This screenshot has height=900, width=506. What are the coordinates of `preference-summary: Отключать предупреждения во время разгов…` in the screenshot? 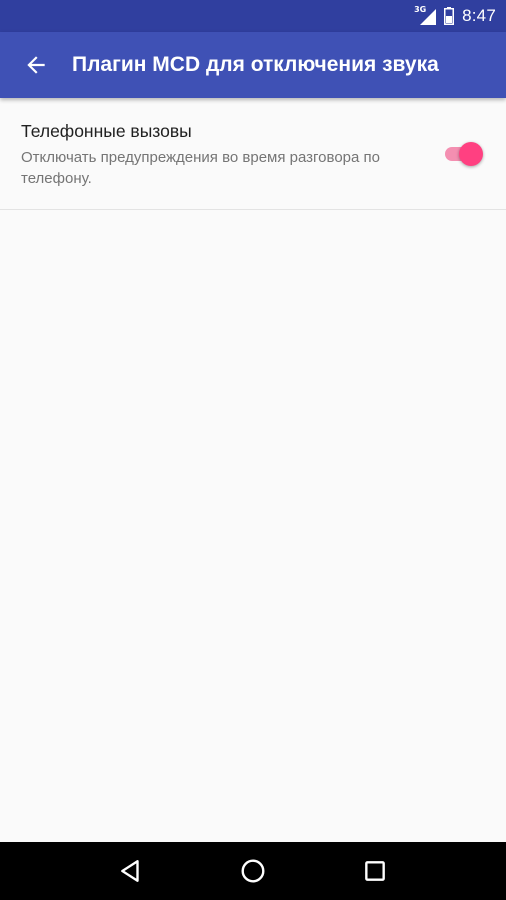 It's located at (200, 168).